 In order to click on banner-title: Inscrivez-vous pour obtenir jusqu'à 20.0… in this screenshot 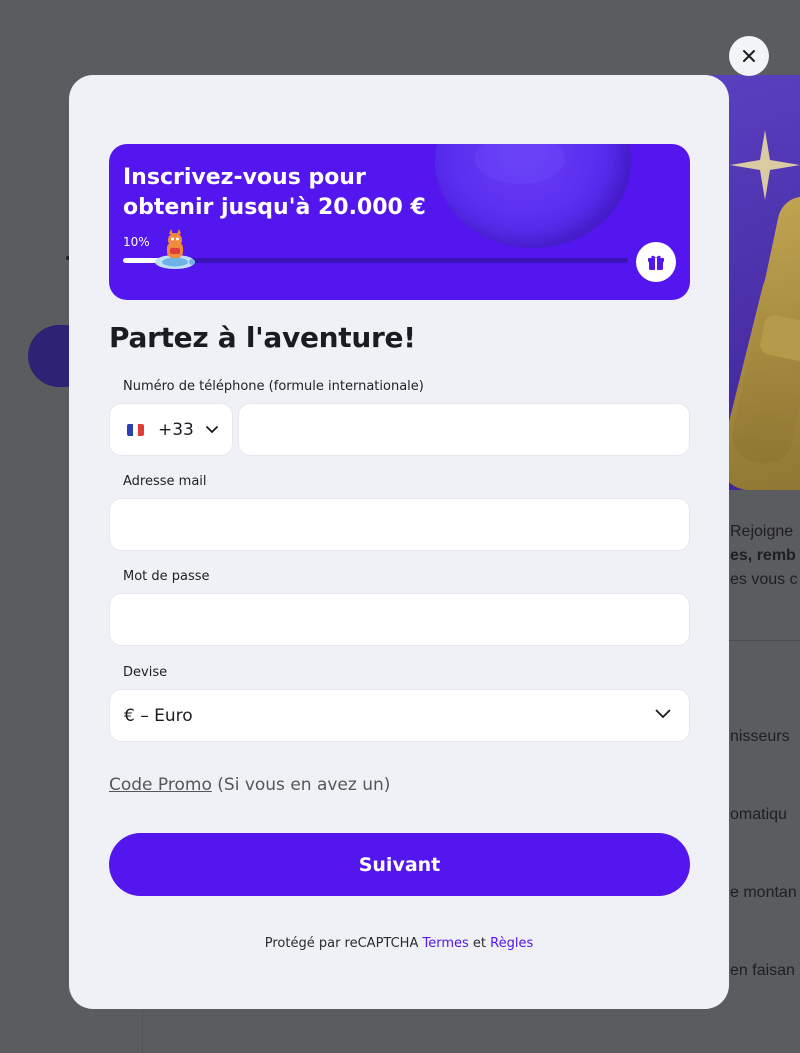, I will do `click(274, 192)`.